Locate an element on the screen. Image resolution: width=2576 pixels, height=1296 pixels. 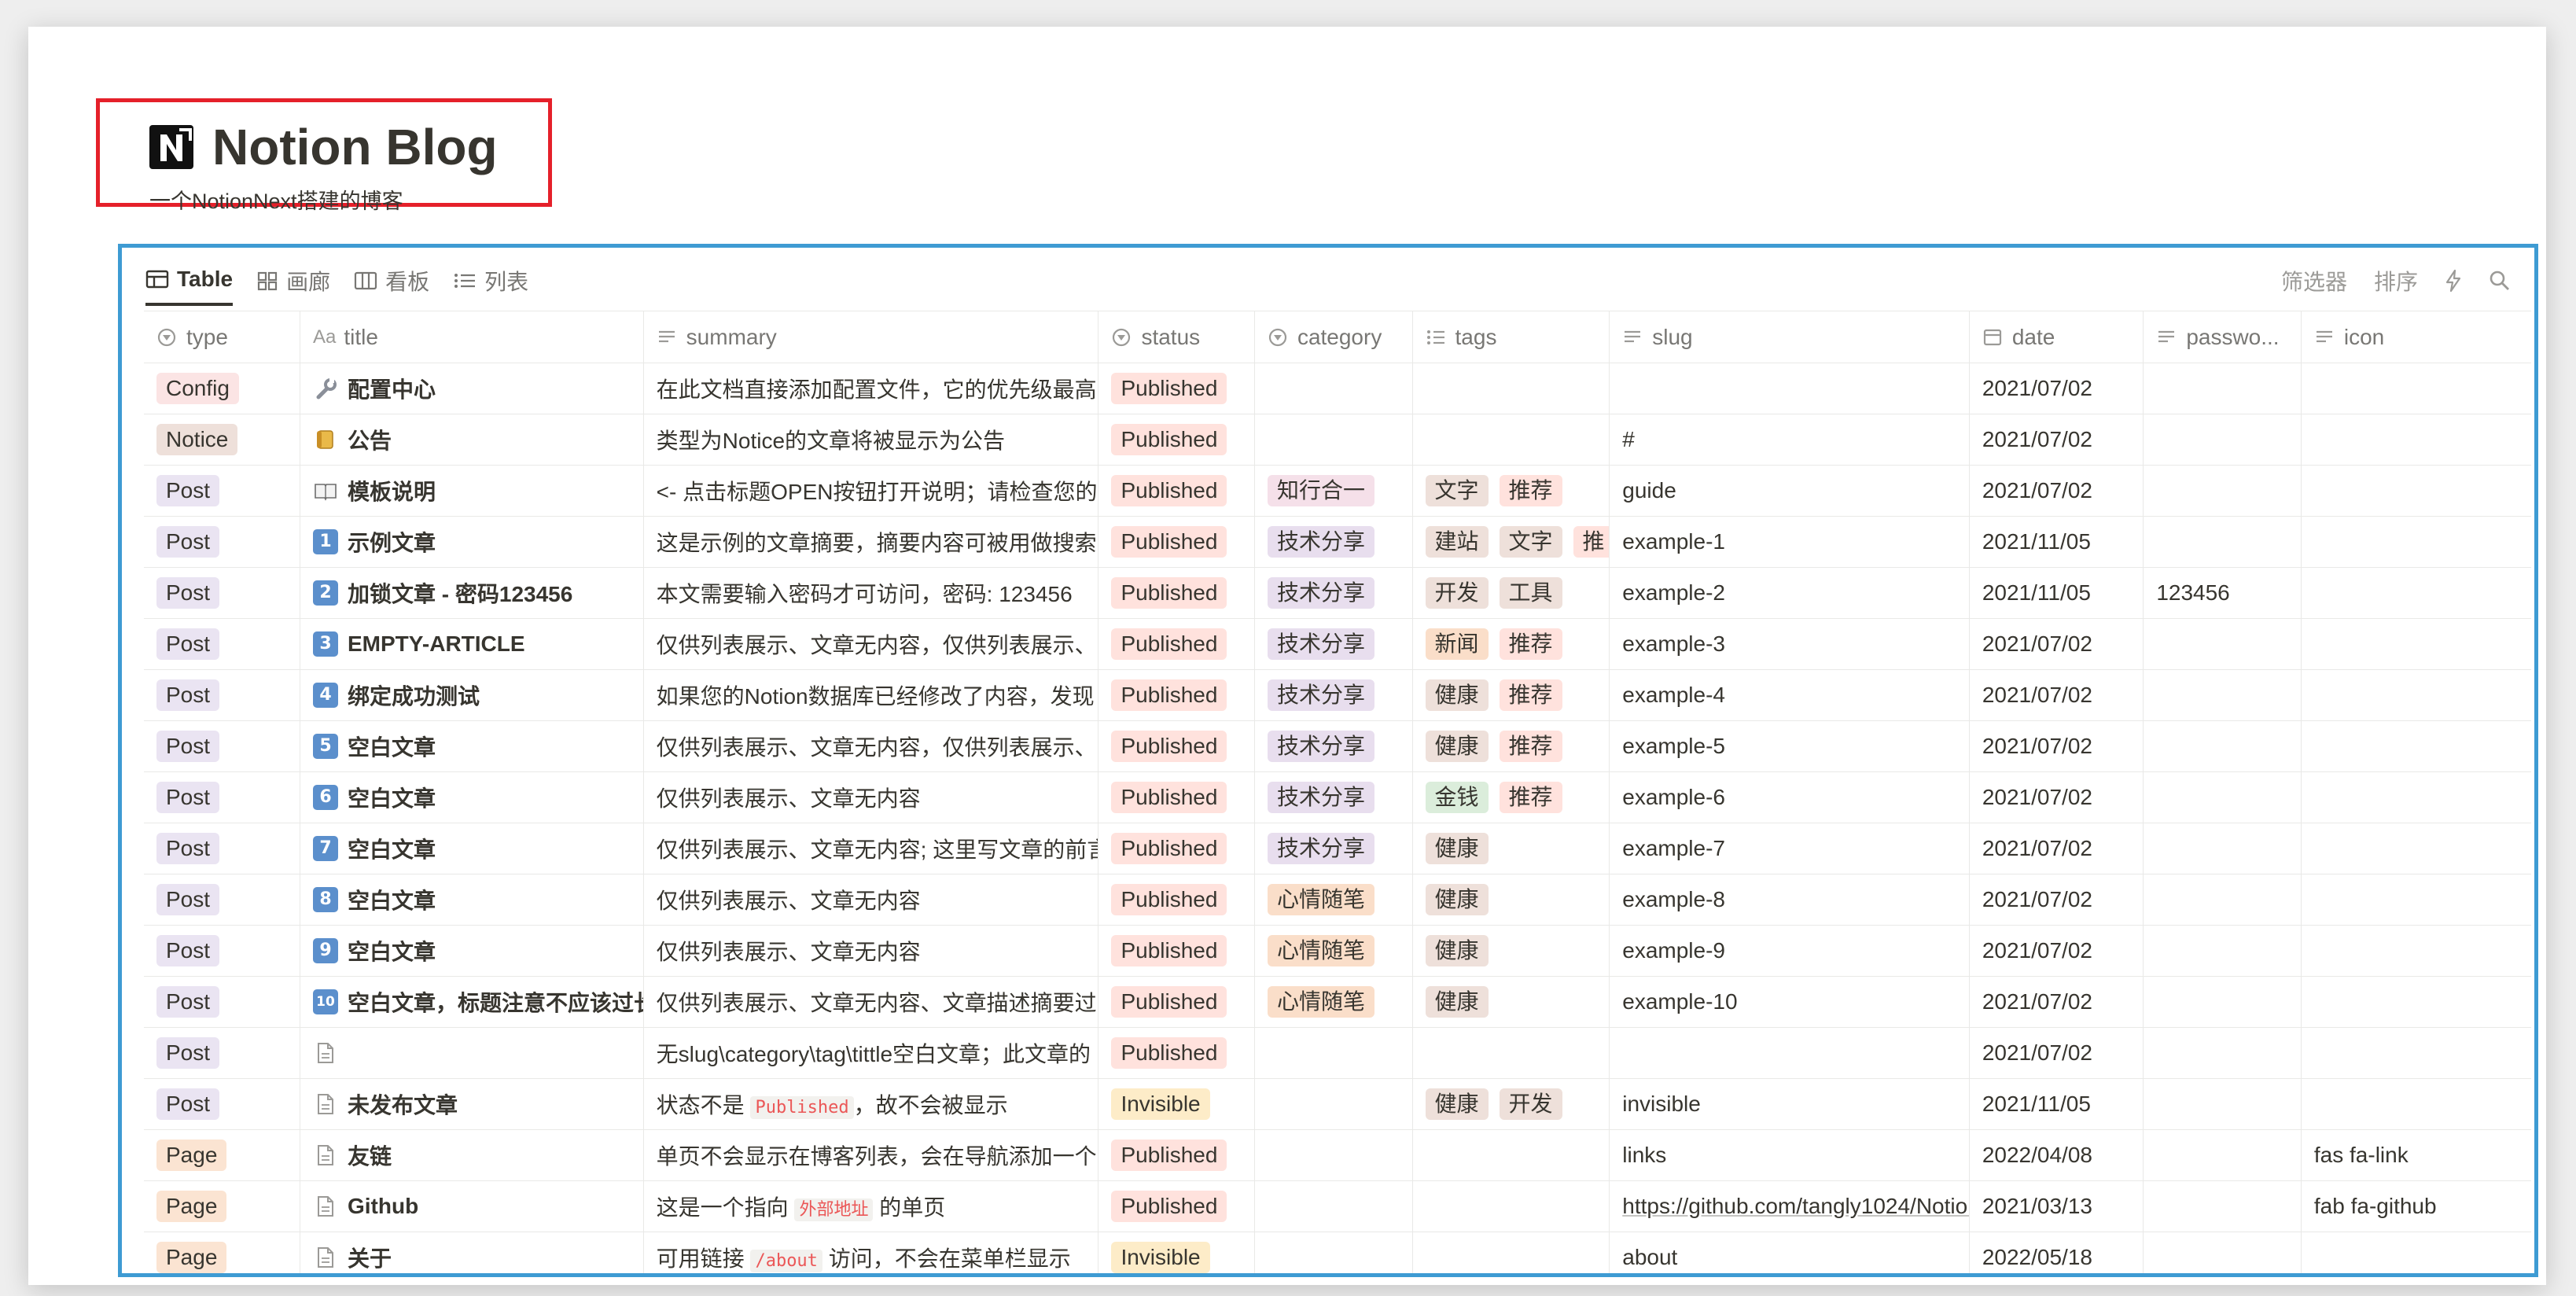
row-title: 空白文章 is located at coordinates (392, 746).